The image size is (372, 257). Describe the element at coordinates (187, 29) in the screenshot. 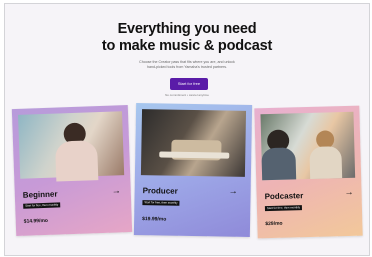

I see `hero-title-line-1: Everything you need` at that location.